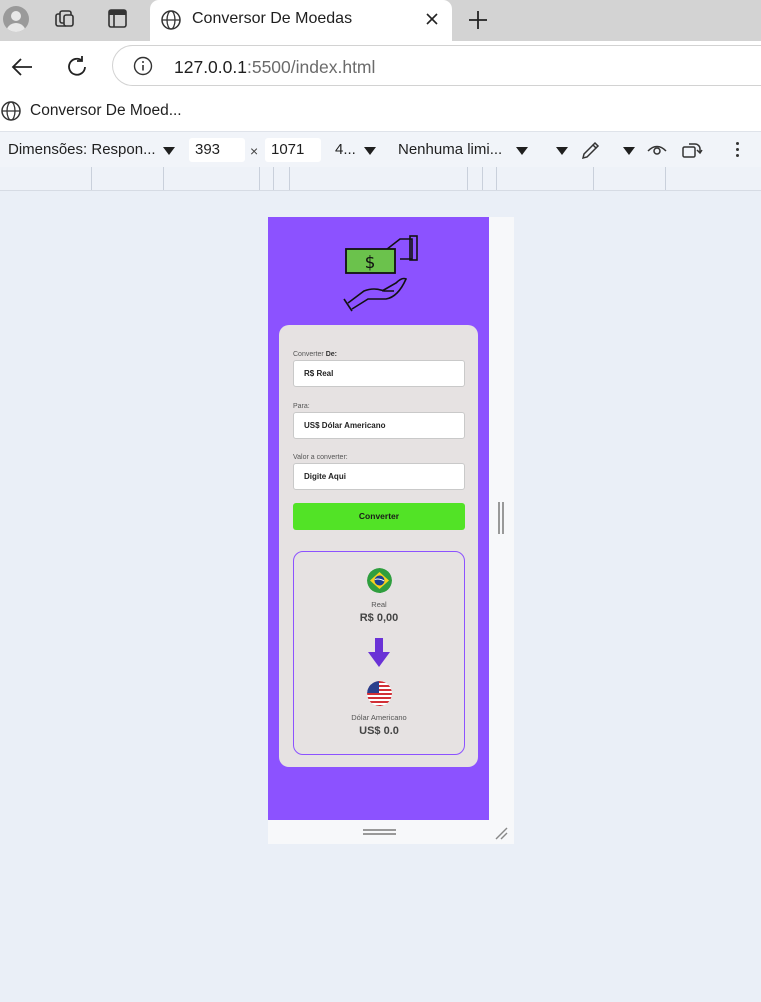  What do you see at coordinates (501, 518) in the screenshot?
I see `resize-handle-right` at bounding box center [501, 518].